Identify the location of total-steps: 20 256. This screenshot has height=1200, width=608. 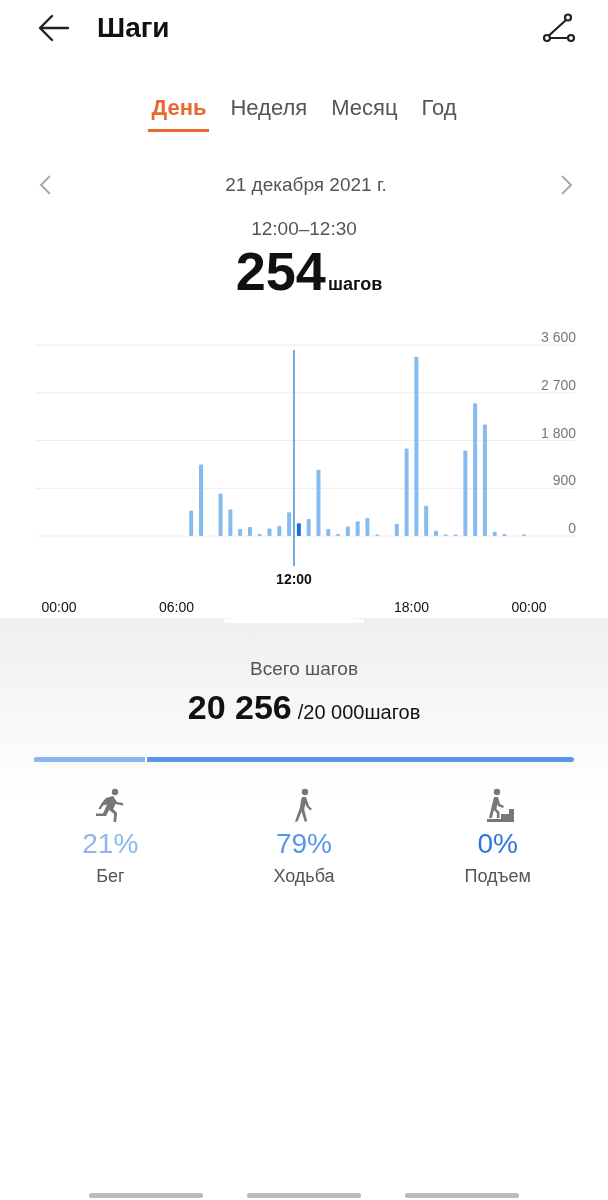
(239, 707).